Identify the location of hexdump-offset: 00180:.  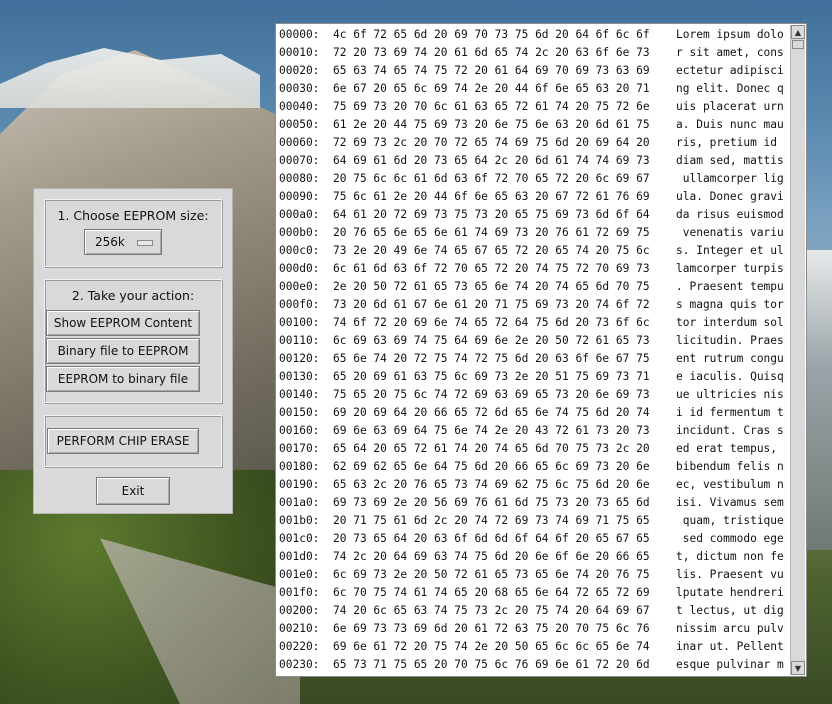
(299, 466).